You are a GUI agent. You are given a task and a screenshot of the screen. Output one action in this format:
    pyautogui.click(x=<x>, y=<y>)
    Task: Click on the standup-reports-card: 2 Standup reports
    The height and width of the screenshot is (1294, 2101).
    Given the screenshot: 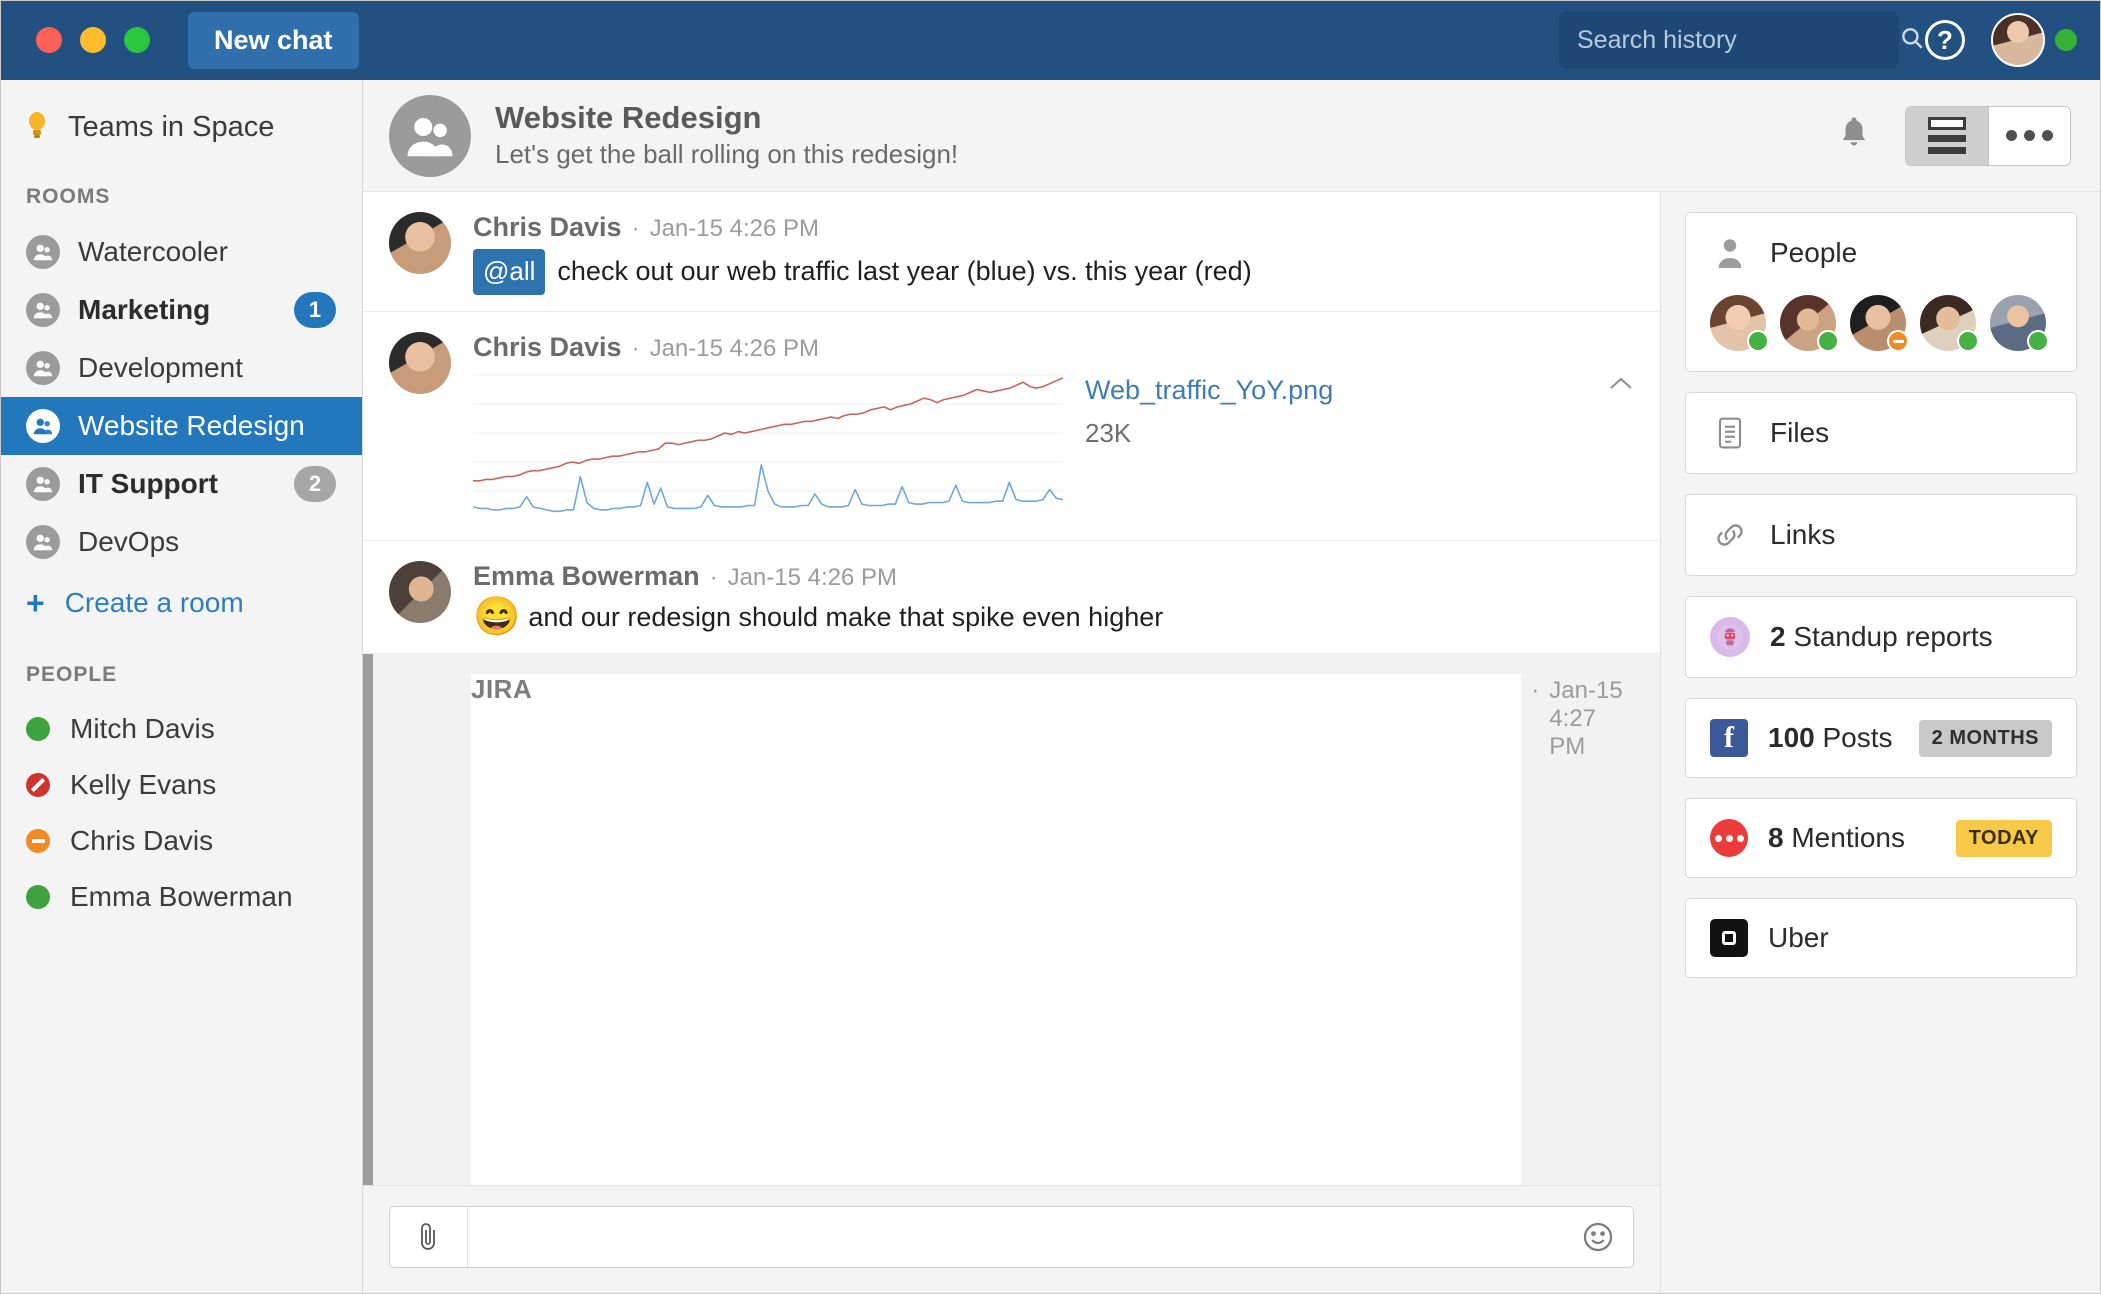 What is the action you would take?
    pyautogui.click(x=1881, y=637)
    